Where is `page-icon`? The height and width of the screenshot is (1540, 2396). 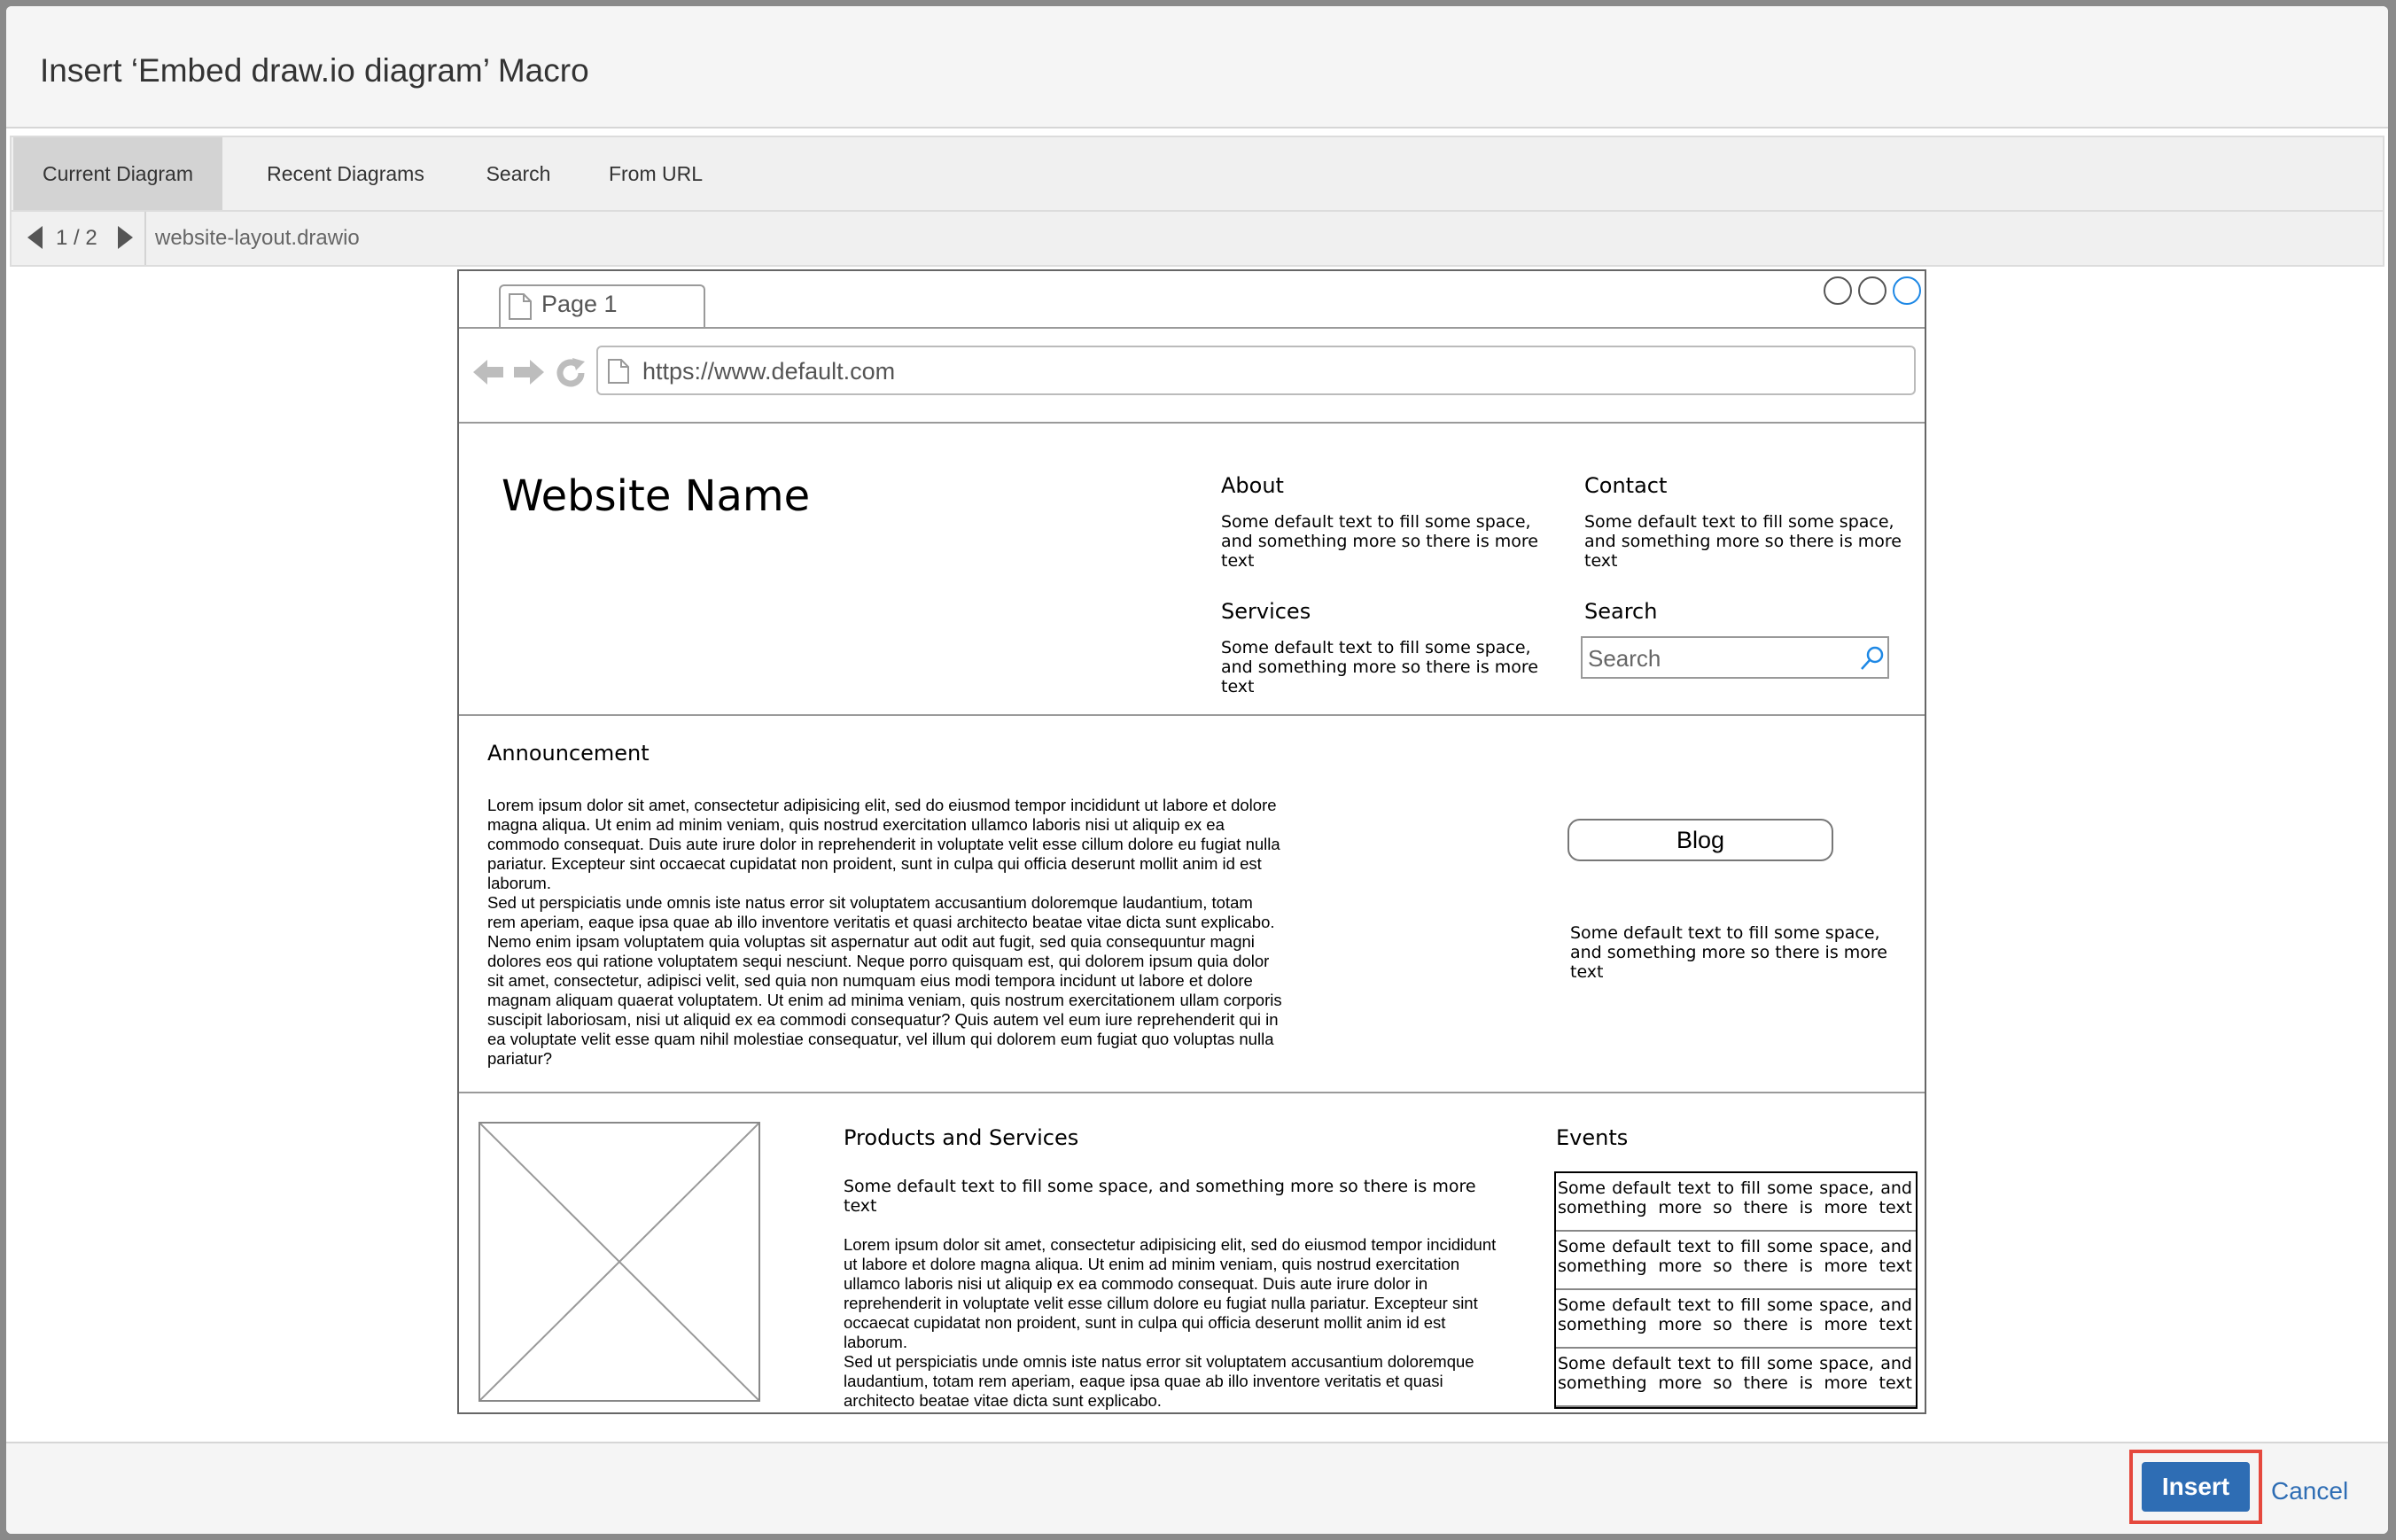
page-icon is located at coordinates (520, 306).